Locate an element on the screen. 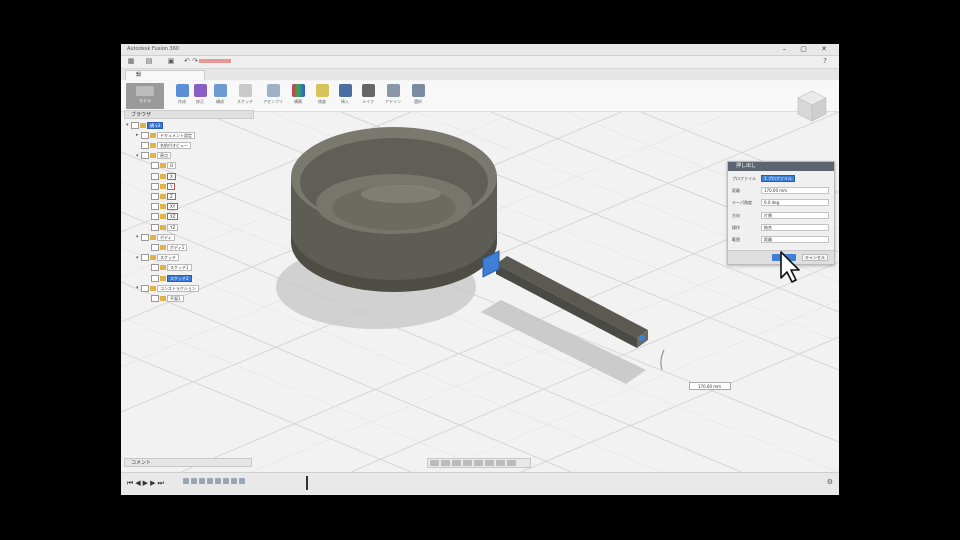 This screenshot has width=960, height=540. extent-select: 距離 is located at coordinates (795, 239).